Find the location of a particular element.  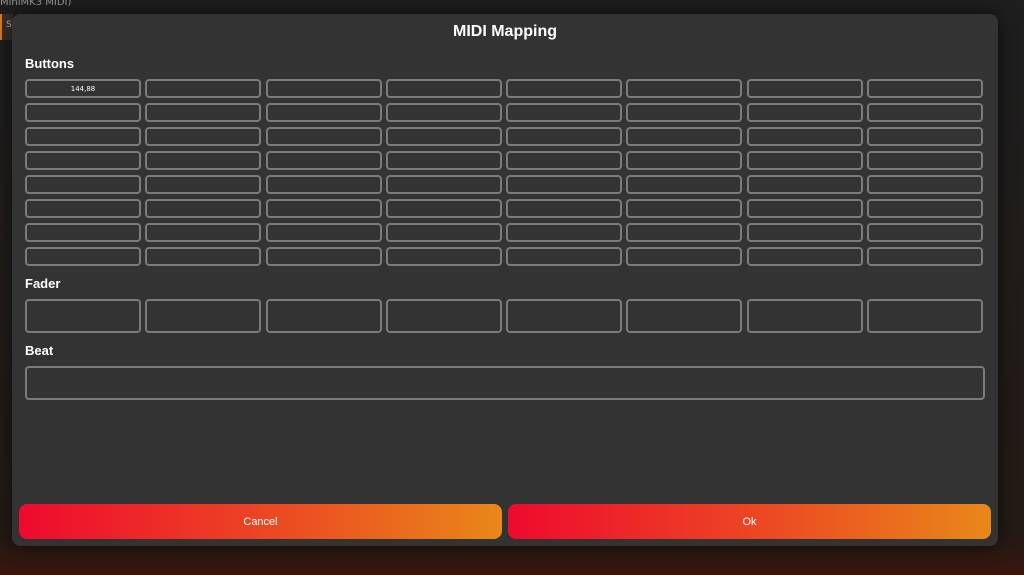

fader-grid is located at coordinates (504, 316).